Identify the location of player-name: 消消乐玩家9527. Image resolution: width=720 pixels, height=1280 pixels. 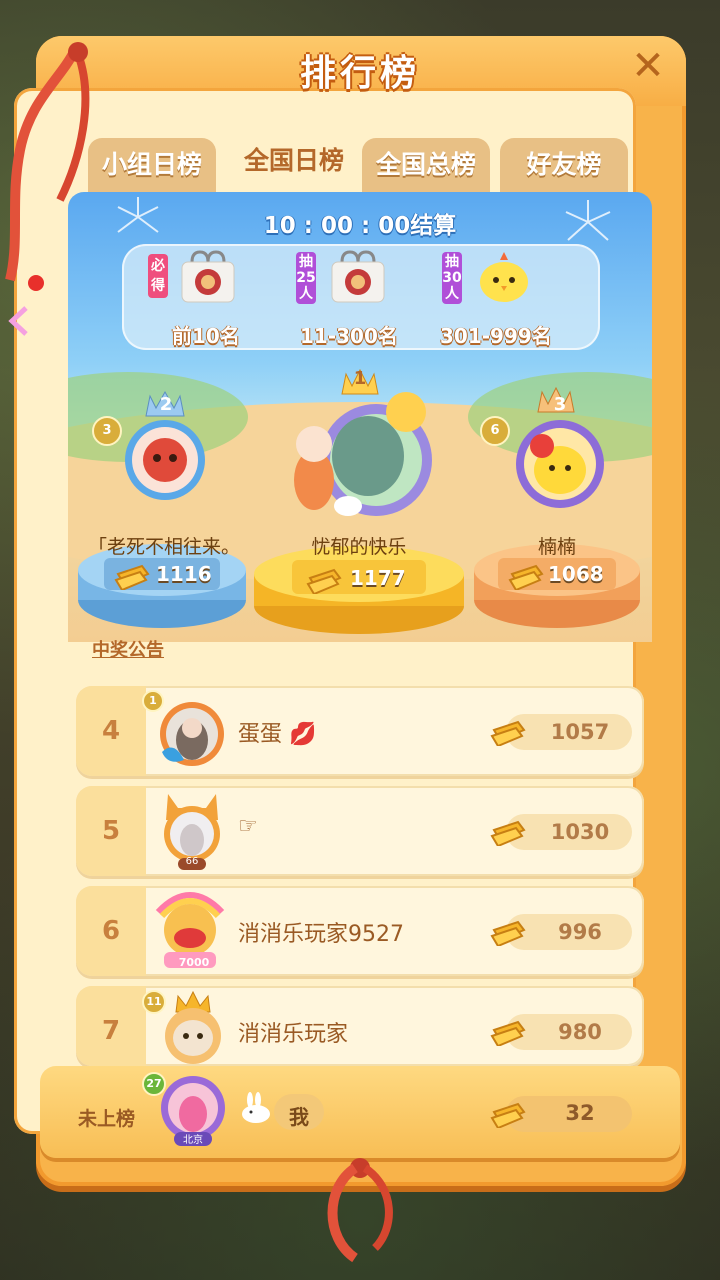
(321, 934).